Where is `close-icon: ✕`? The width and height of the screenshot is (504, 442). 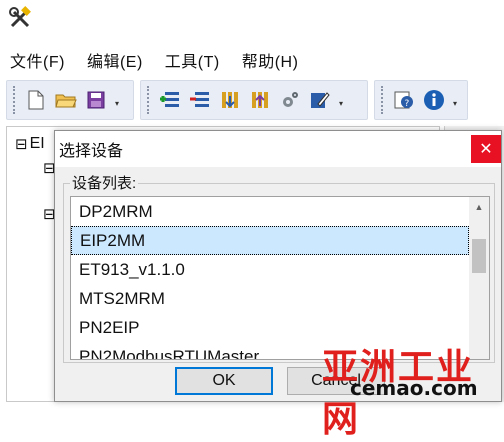
close-icon: ✕ is located at coordinates (486, 149).